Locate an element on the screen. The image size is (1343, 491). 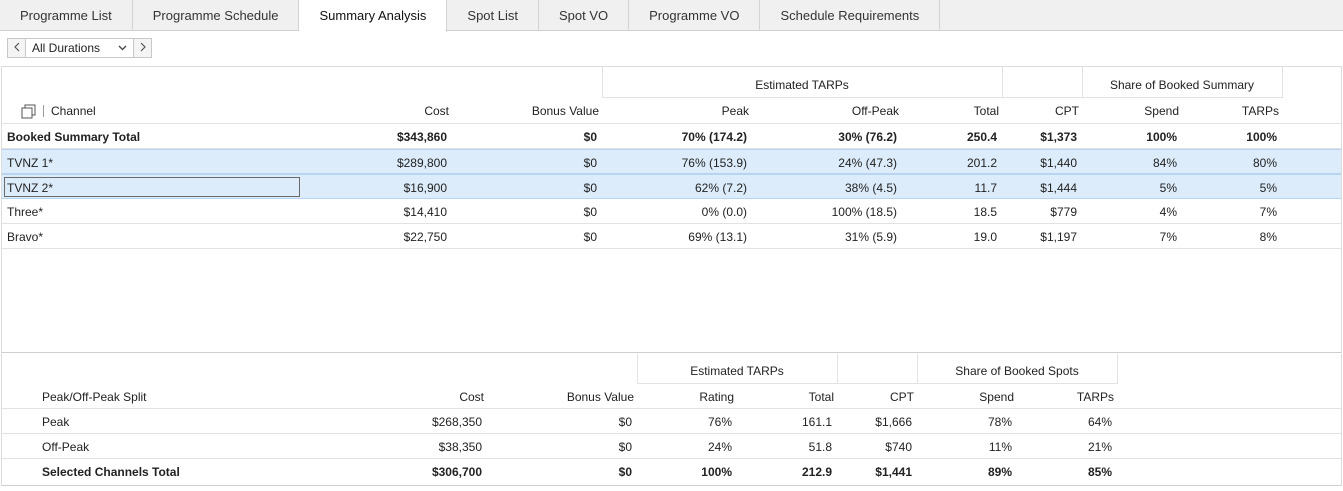
column-header-peak: Peak is located at coordinates (675, 111).